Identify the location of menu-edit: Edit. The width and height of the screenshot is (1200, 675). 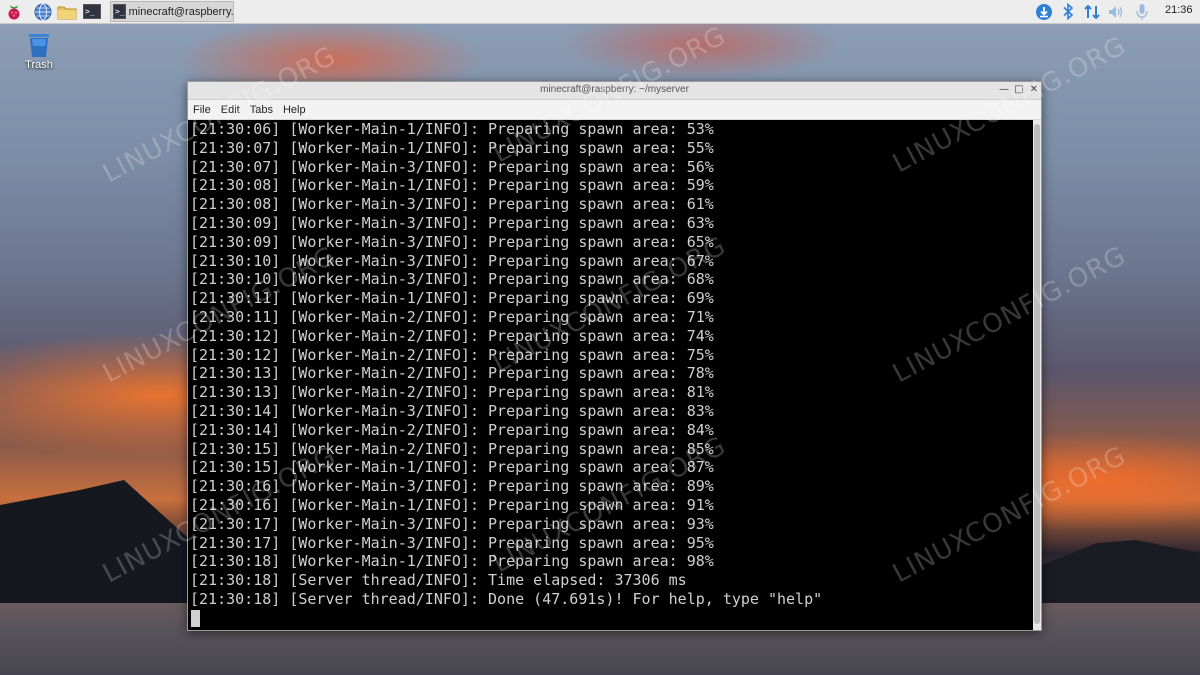
(230, 110).